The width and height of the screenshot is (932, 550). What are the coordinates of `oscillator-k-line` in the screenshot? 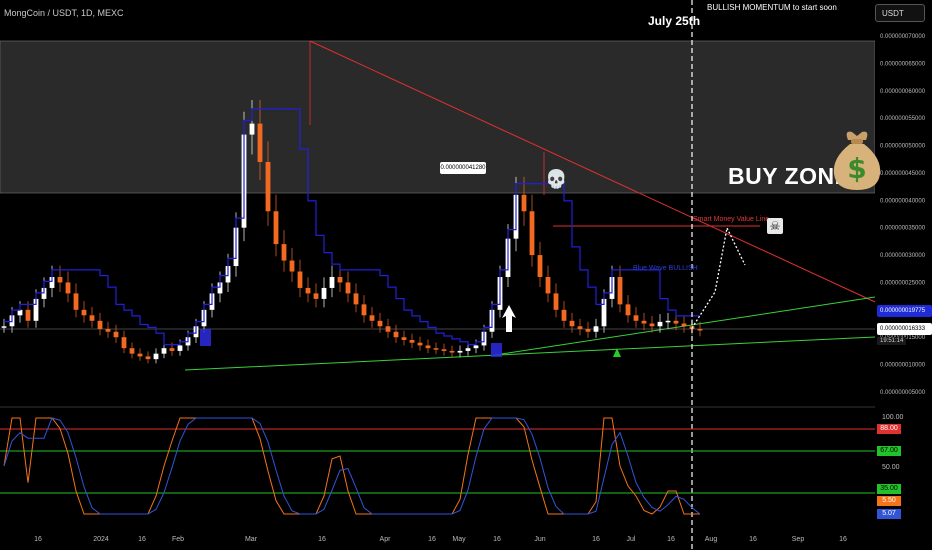 It's located at (351, 466).